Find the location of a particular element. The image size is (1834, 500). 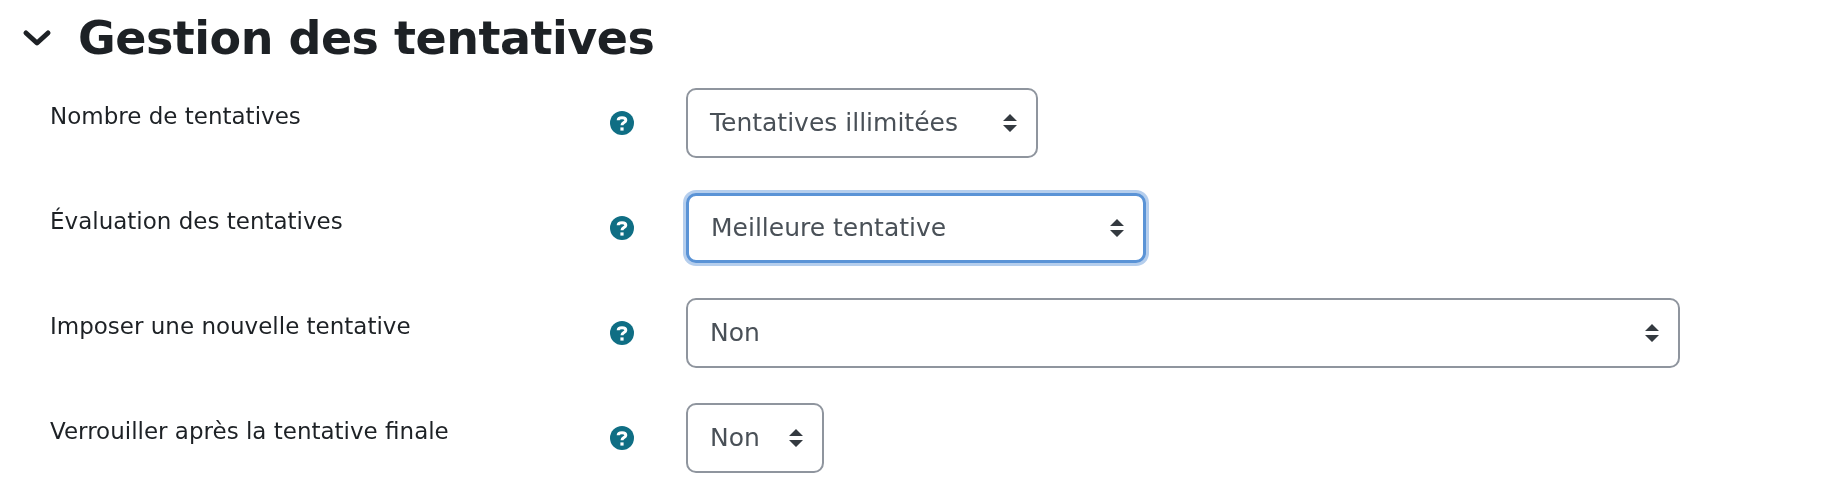

chevron-icon is located at coordinates (37, 38).